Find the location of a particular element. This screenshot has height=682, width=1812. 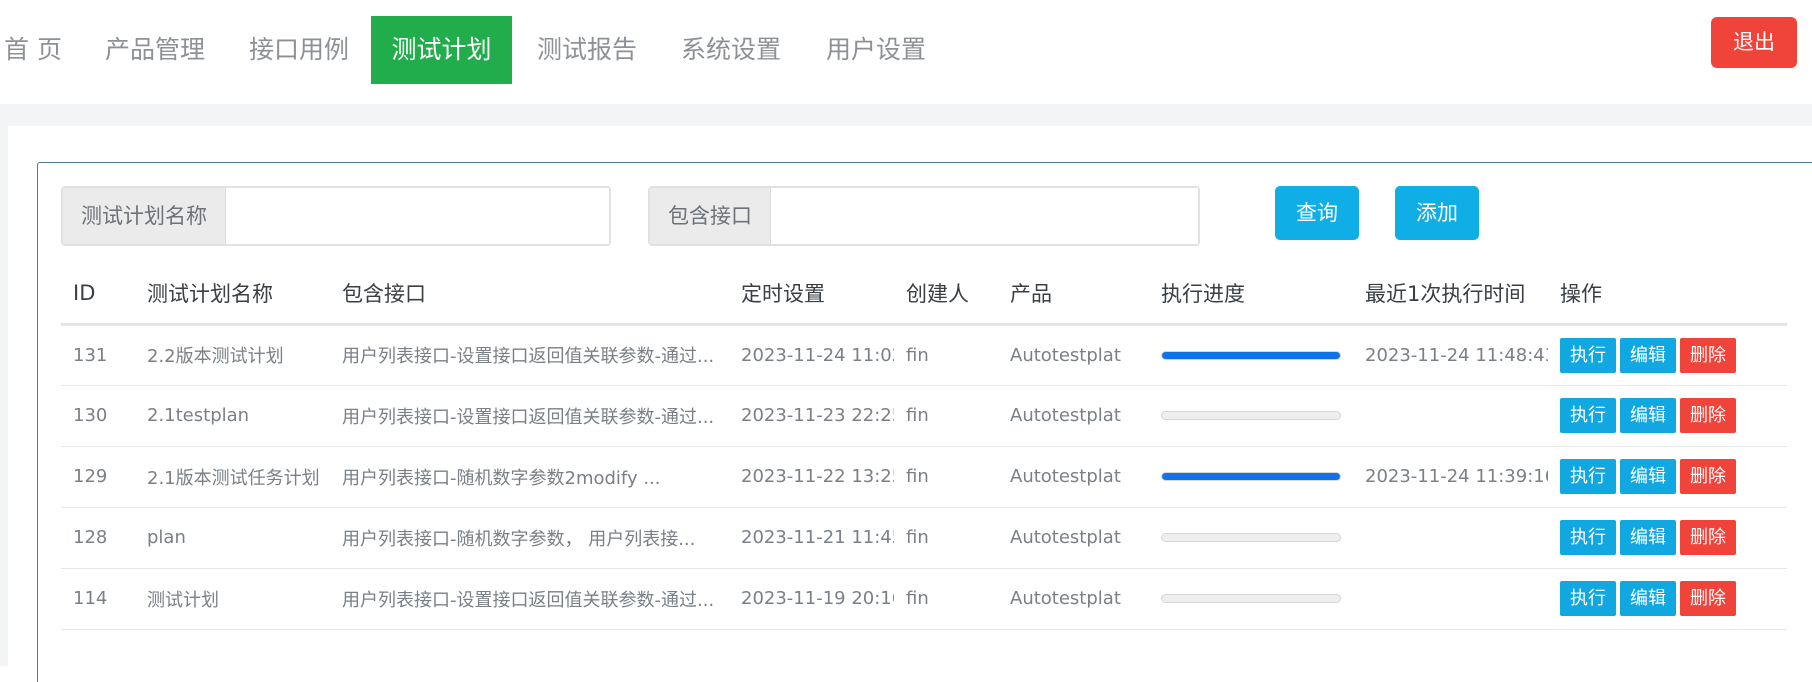

cell-last-run: 2023-11-24 11:48:43 is located at coordinates (1450, 355).